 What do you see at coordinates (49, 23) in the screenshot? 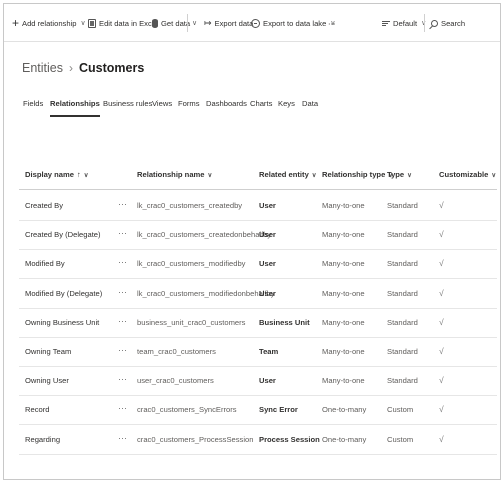
I see `add-relationship-button: + Add relationship ∨` at bounding box center [49, 23].